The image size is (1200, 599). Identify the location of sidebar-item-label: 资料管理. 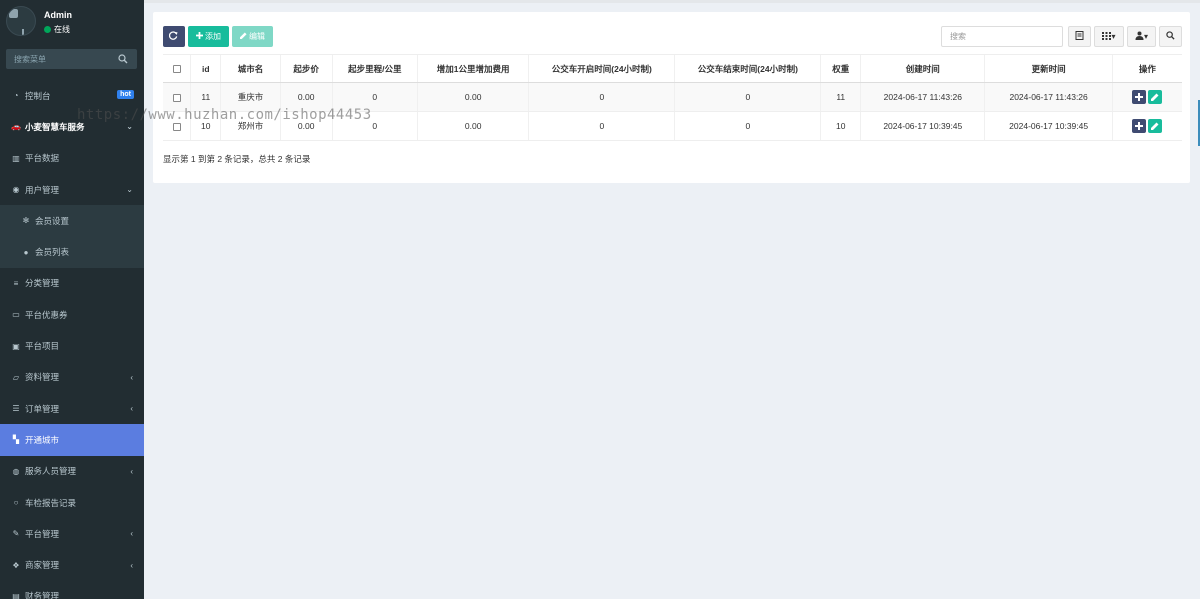
(42, 377).